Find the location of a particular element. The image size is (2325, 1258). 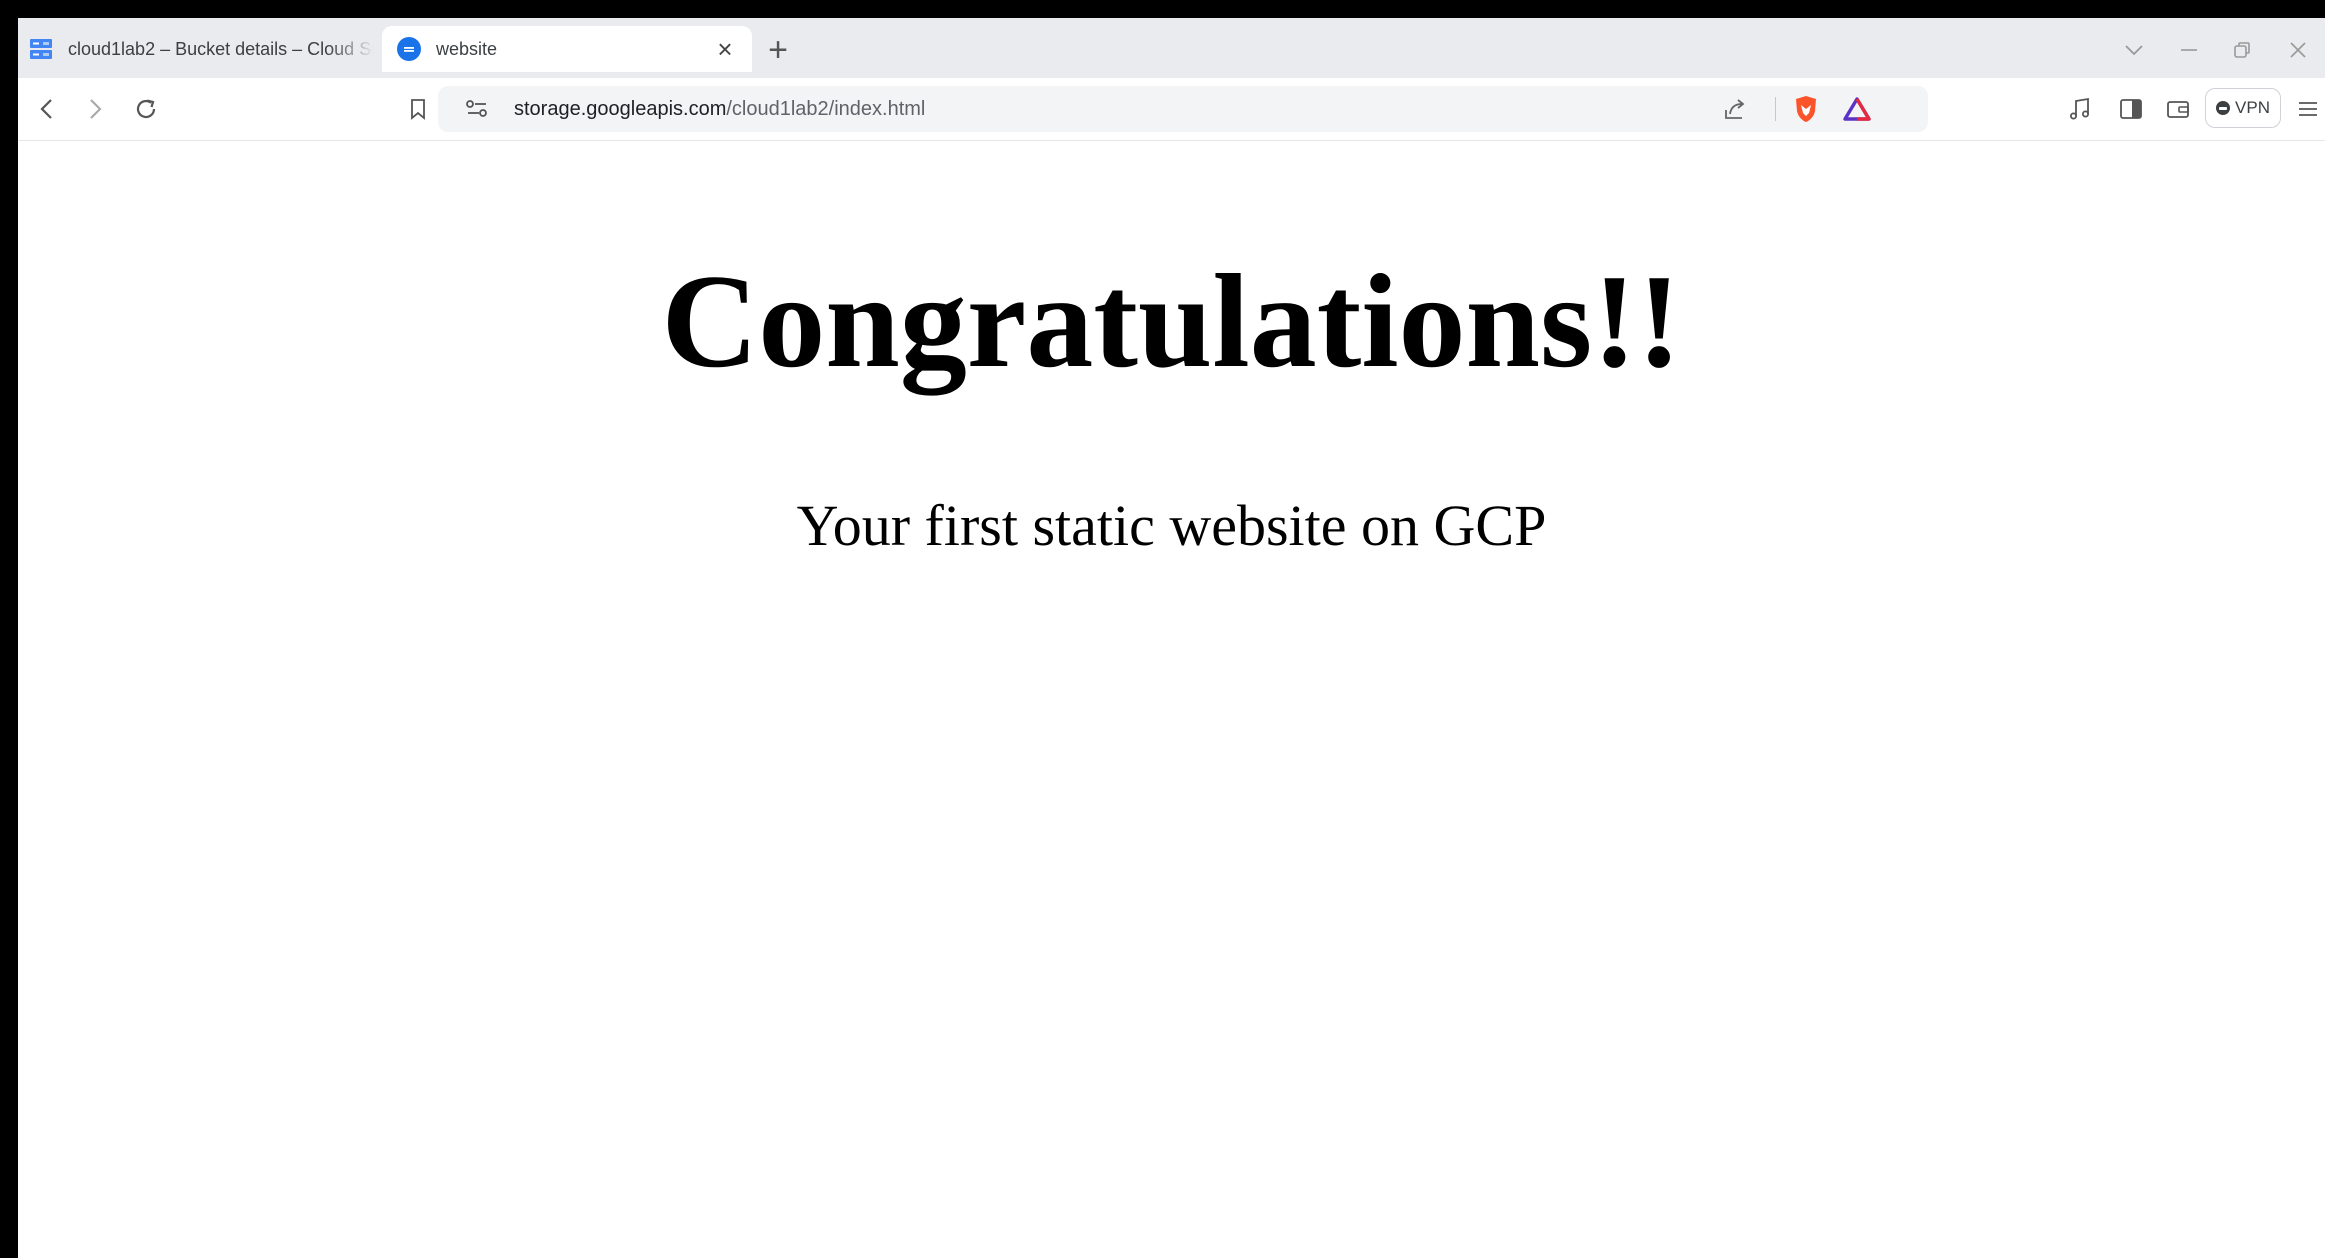

share-icon is located at coordinates (1735, 109).